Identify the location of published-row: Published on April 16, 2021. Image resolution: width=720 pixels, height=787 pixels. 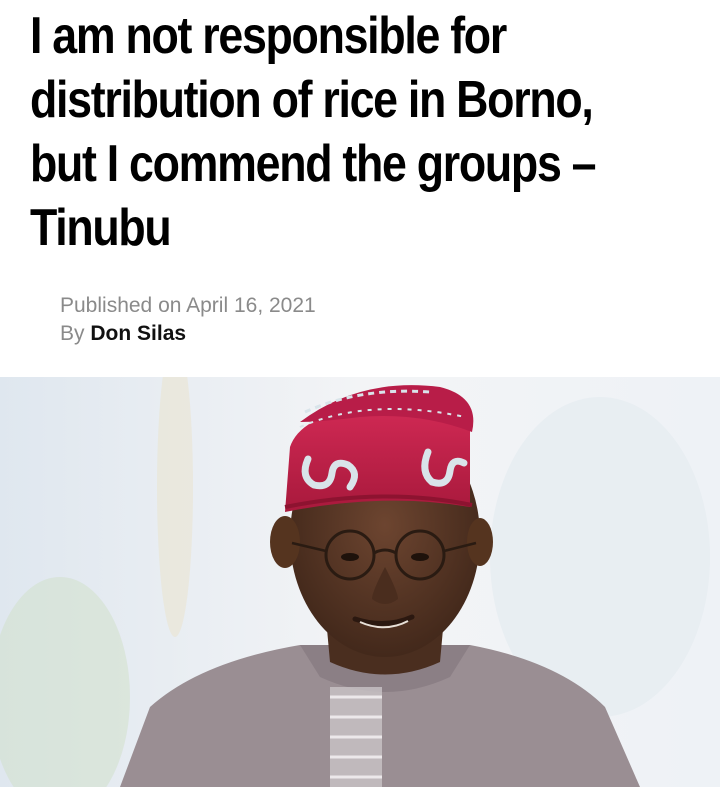
(188, 306).